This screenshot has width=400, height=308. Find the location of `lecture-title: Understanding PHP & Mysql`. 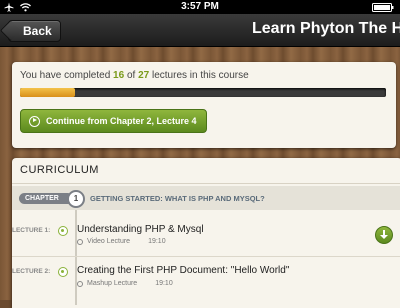

lecture-title: Understanding PHP & Mysql is located at coordinates (140, 229).